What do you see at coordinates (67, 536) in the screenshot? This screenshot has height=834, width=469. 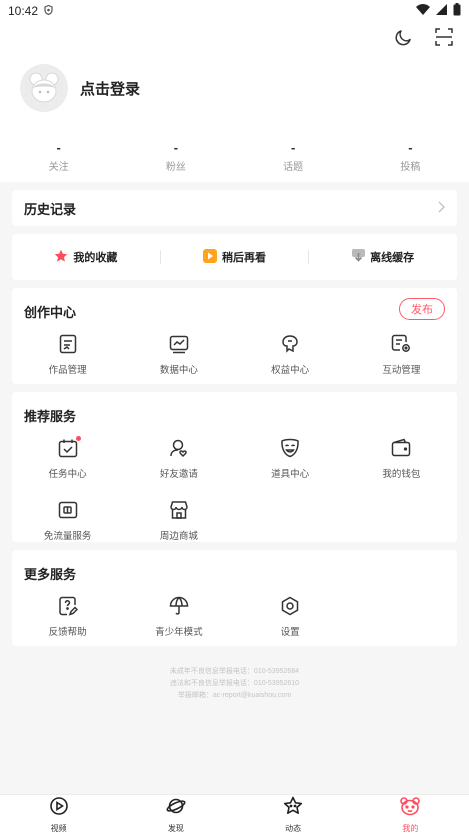 I see `grid-item-label: 免流量服务` at bounding box center [67, 536].